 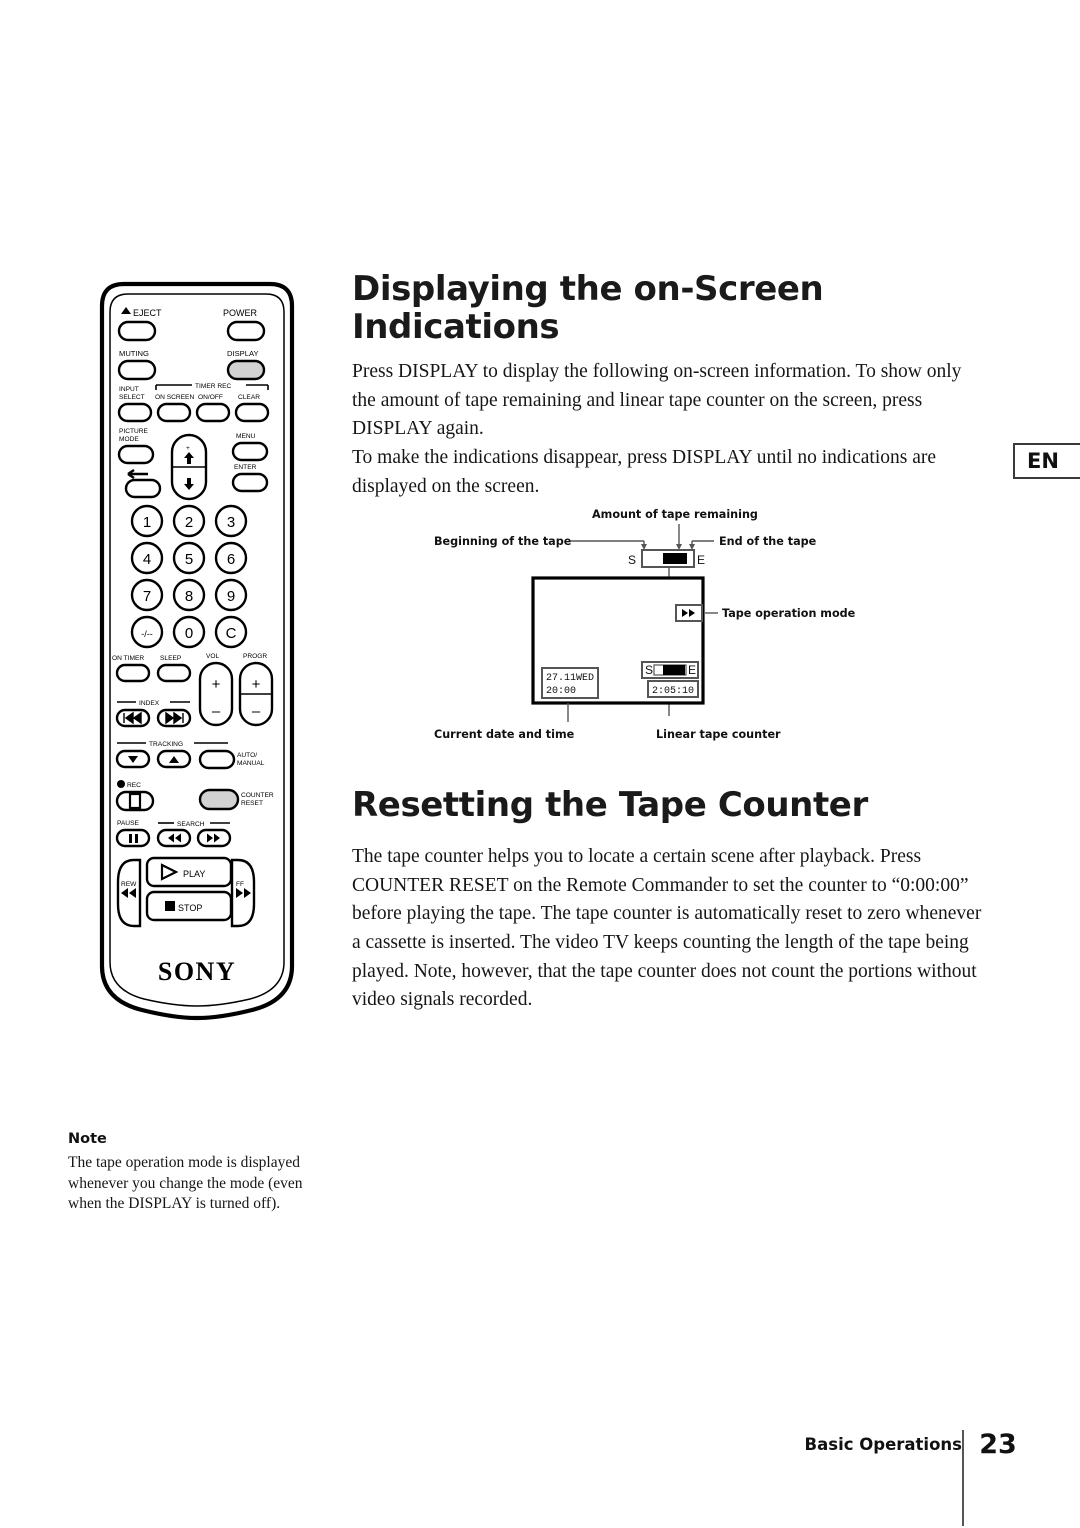 I want to click on key-7: 7, so click(x=147, y=595).